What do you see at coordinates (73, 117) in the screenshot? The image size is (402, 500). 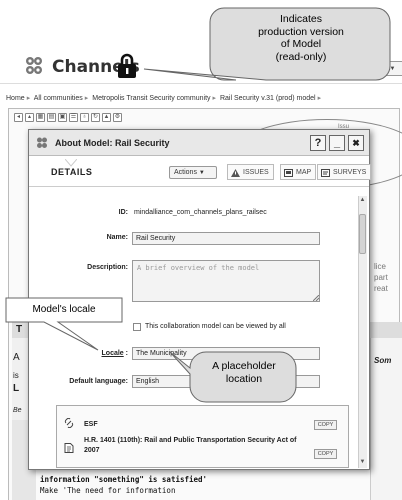 I see `list-icon: ☰` at bounding box center [73, 117].